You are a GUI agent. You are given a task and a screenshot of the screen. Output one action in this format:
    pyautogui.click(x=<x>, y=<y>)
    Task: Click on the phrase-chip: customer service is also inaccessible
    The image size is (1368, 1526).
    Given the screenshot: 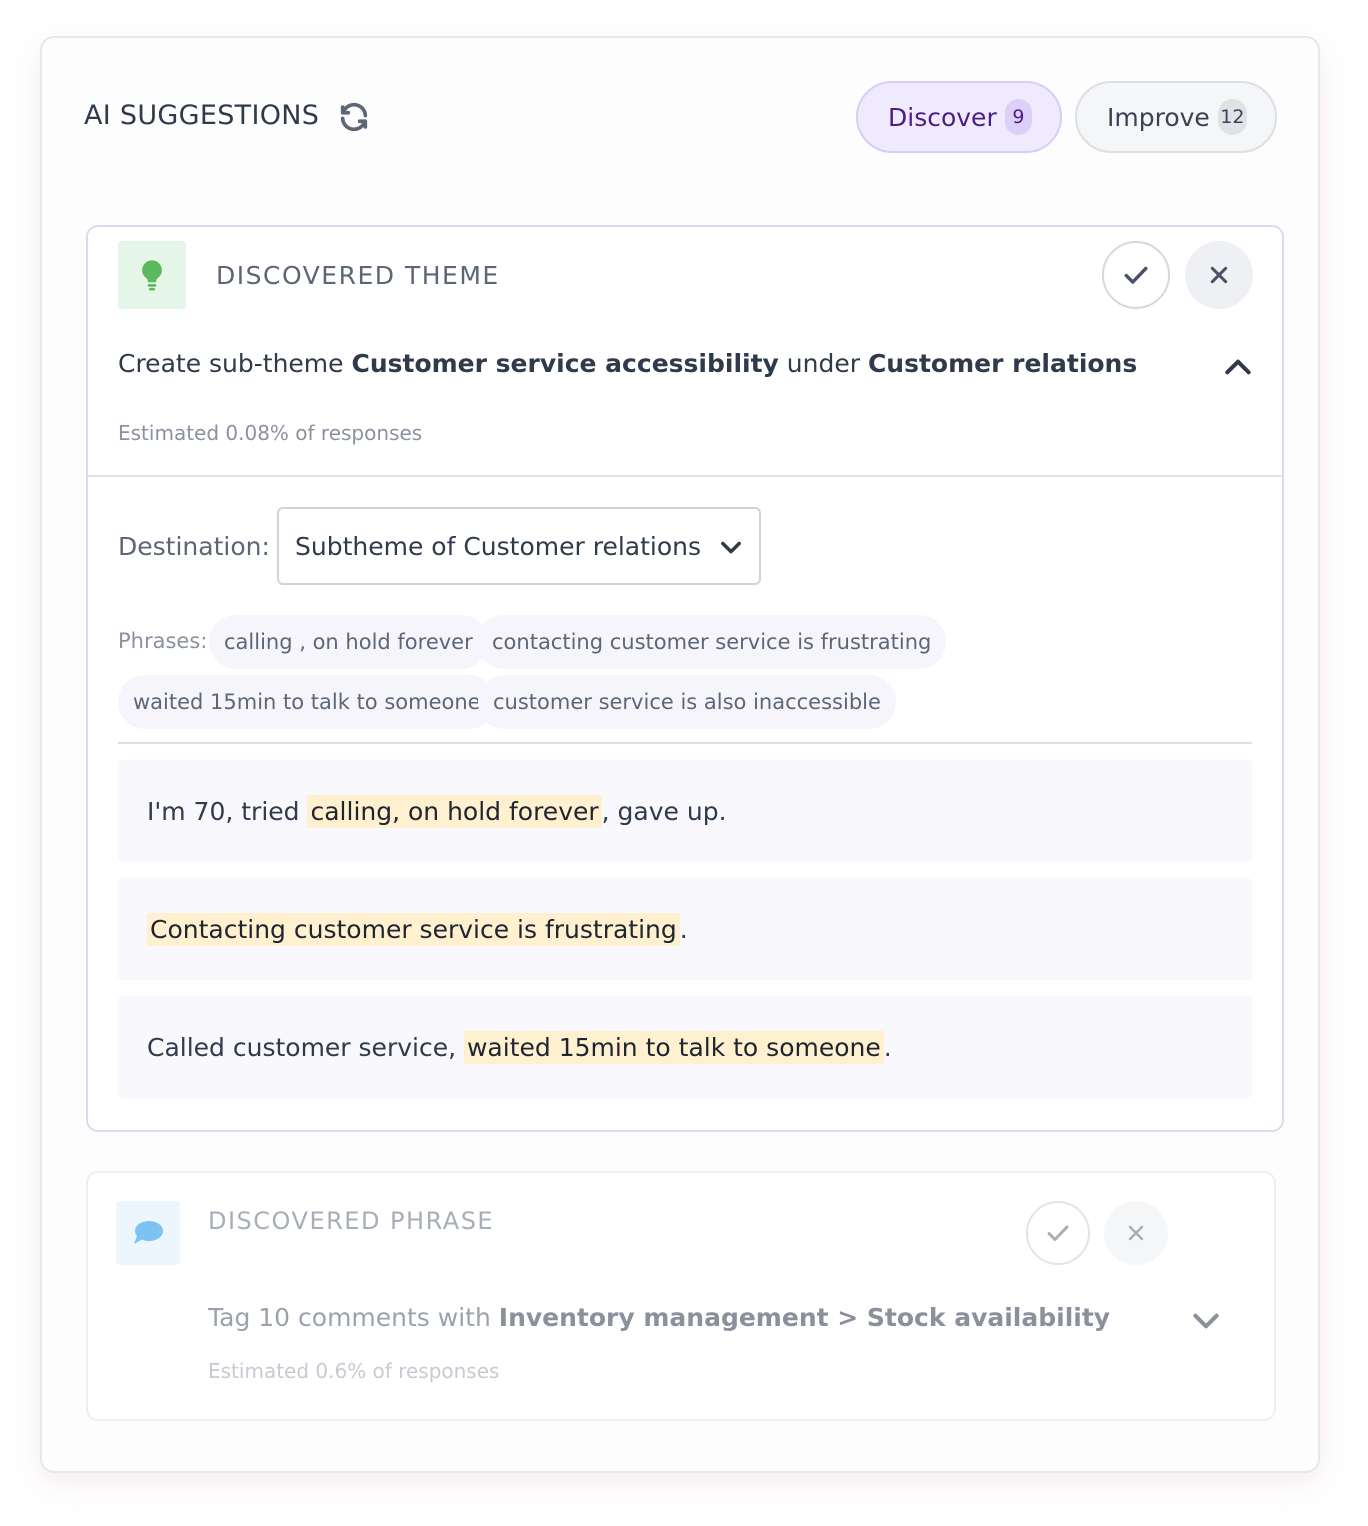 What is the action you would take?
    pyautogui.click(x=687, y=702)
    